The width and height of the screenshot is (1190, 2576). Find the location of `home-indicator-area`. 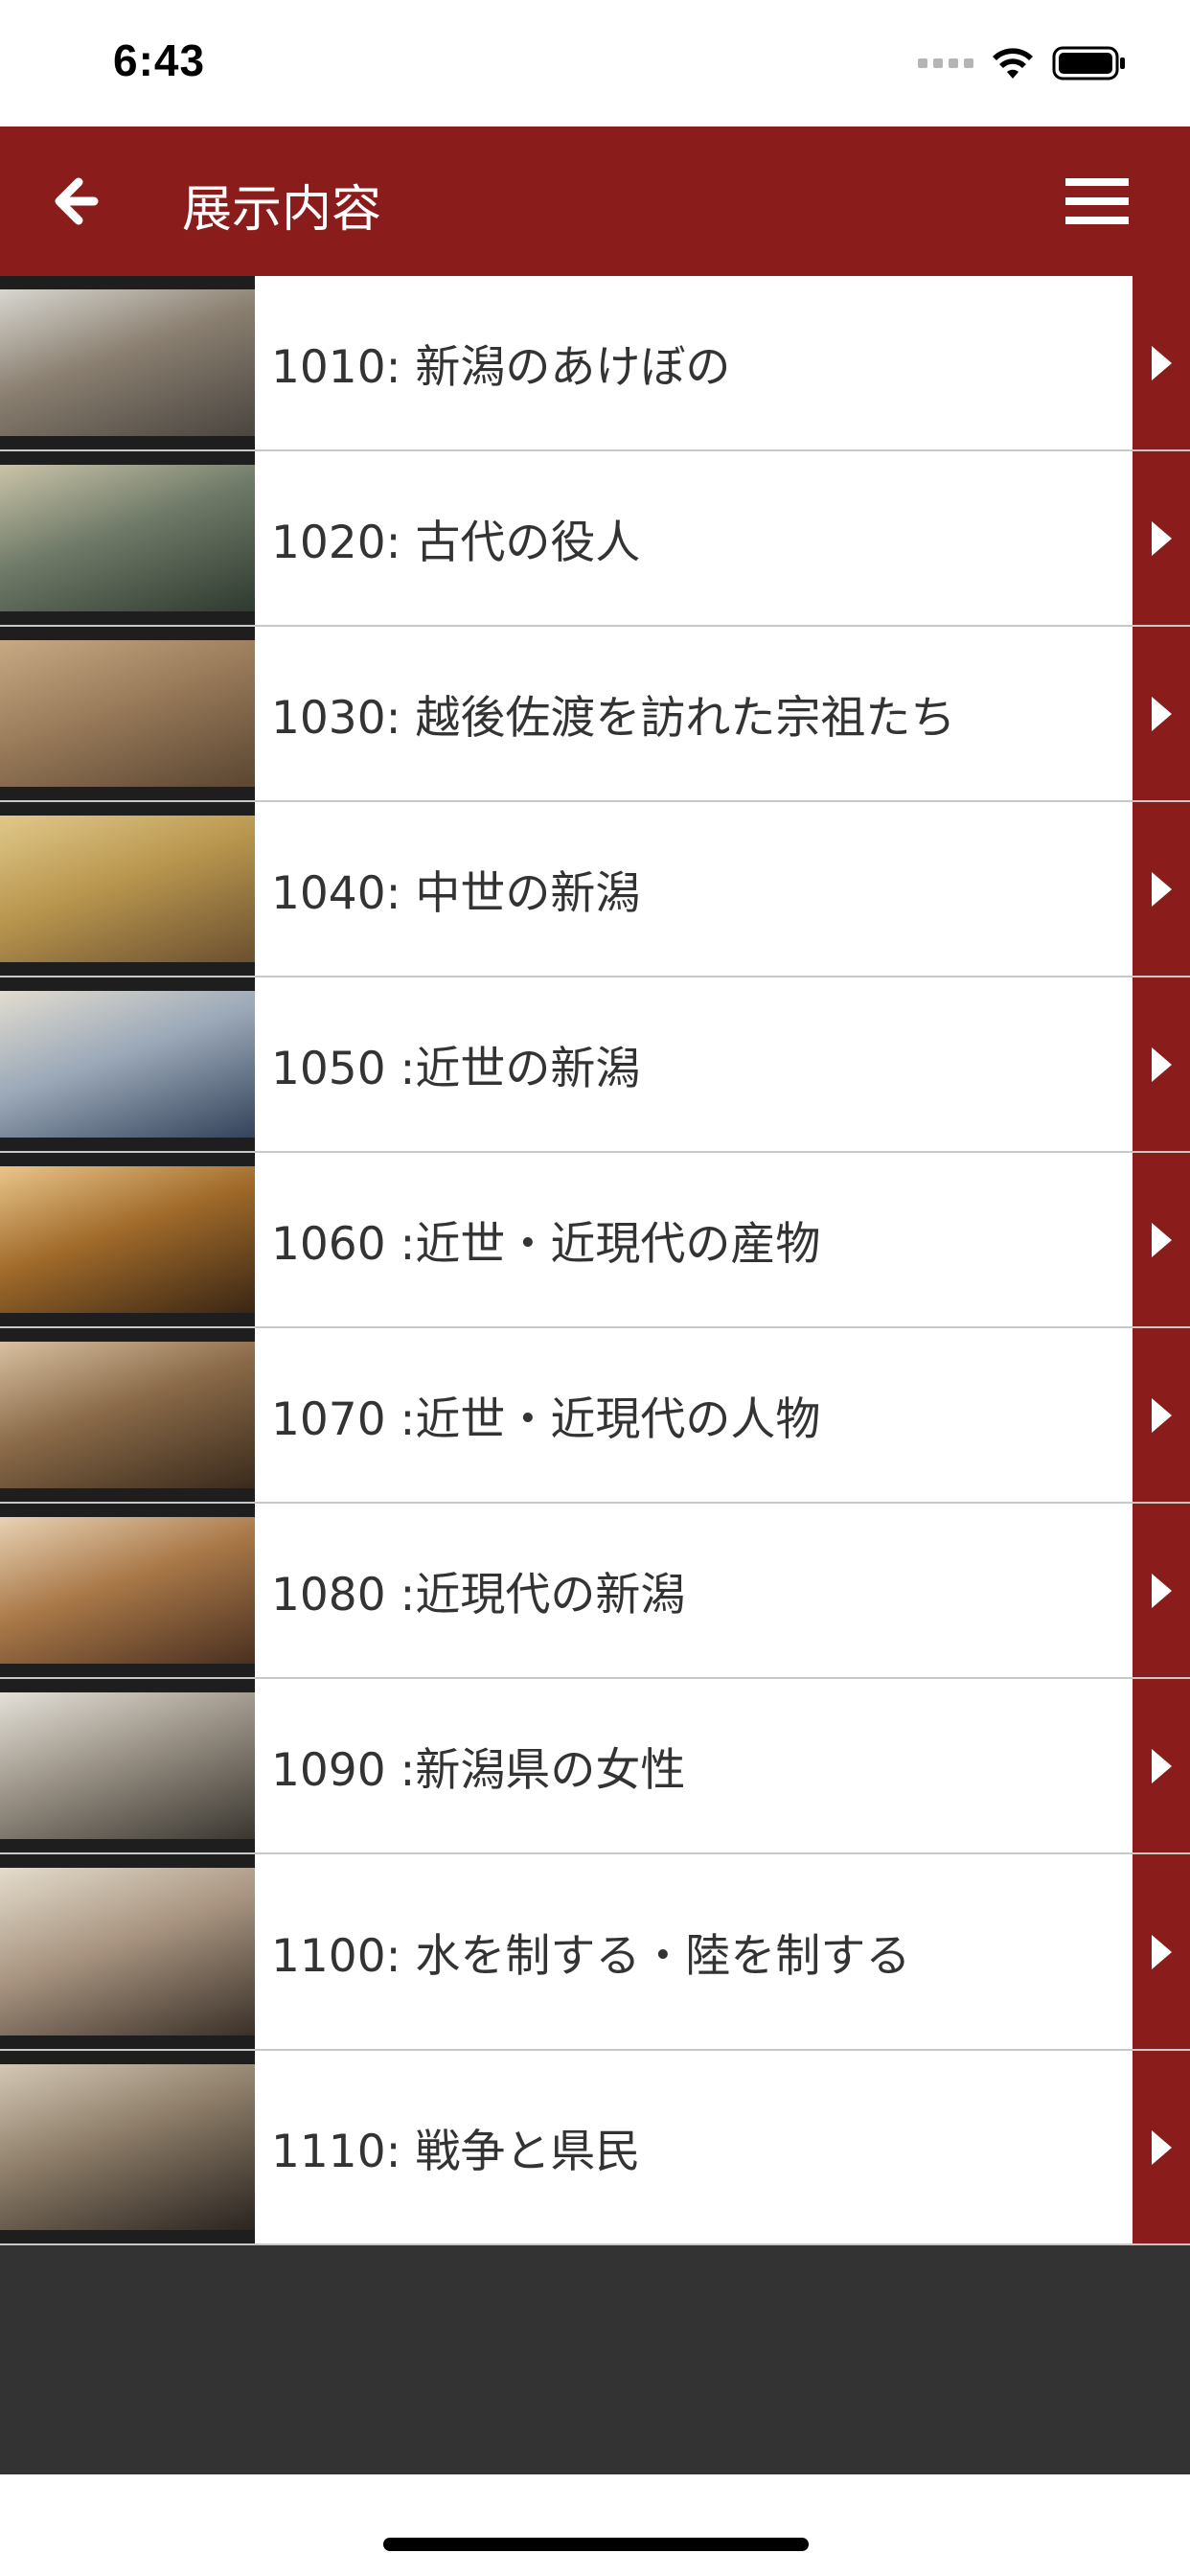

home-indicator-area is located at coordinates (595, 2525).